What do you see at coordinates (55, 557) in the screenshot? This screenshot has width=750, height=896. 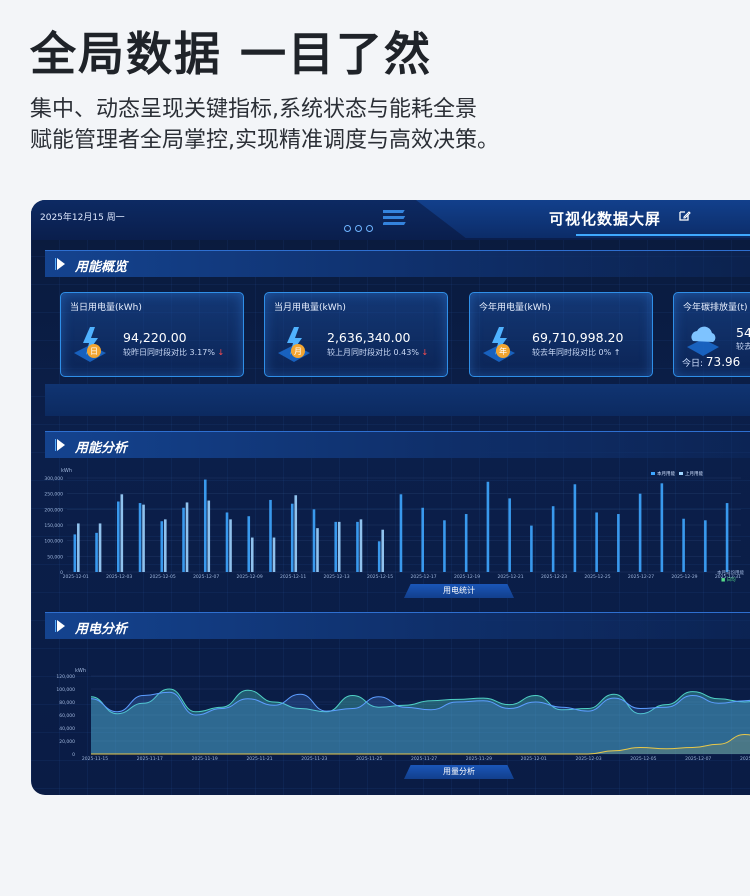 I see `y-tick-label: 50,000` at bounding box center [55, 557].